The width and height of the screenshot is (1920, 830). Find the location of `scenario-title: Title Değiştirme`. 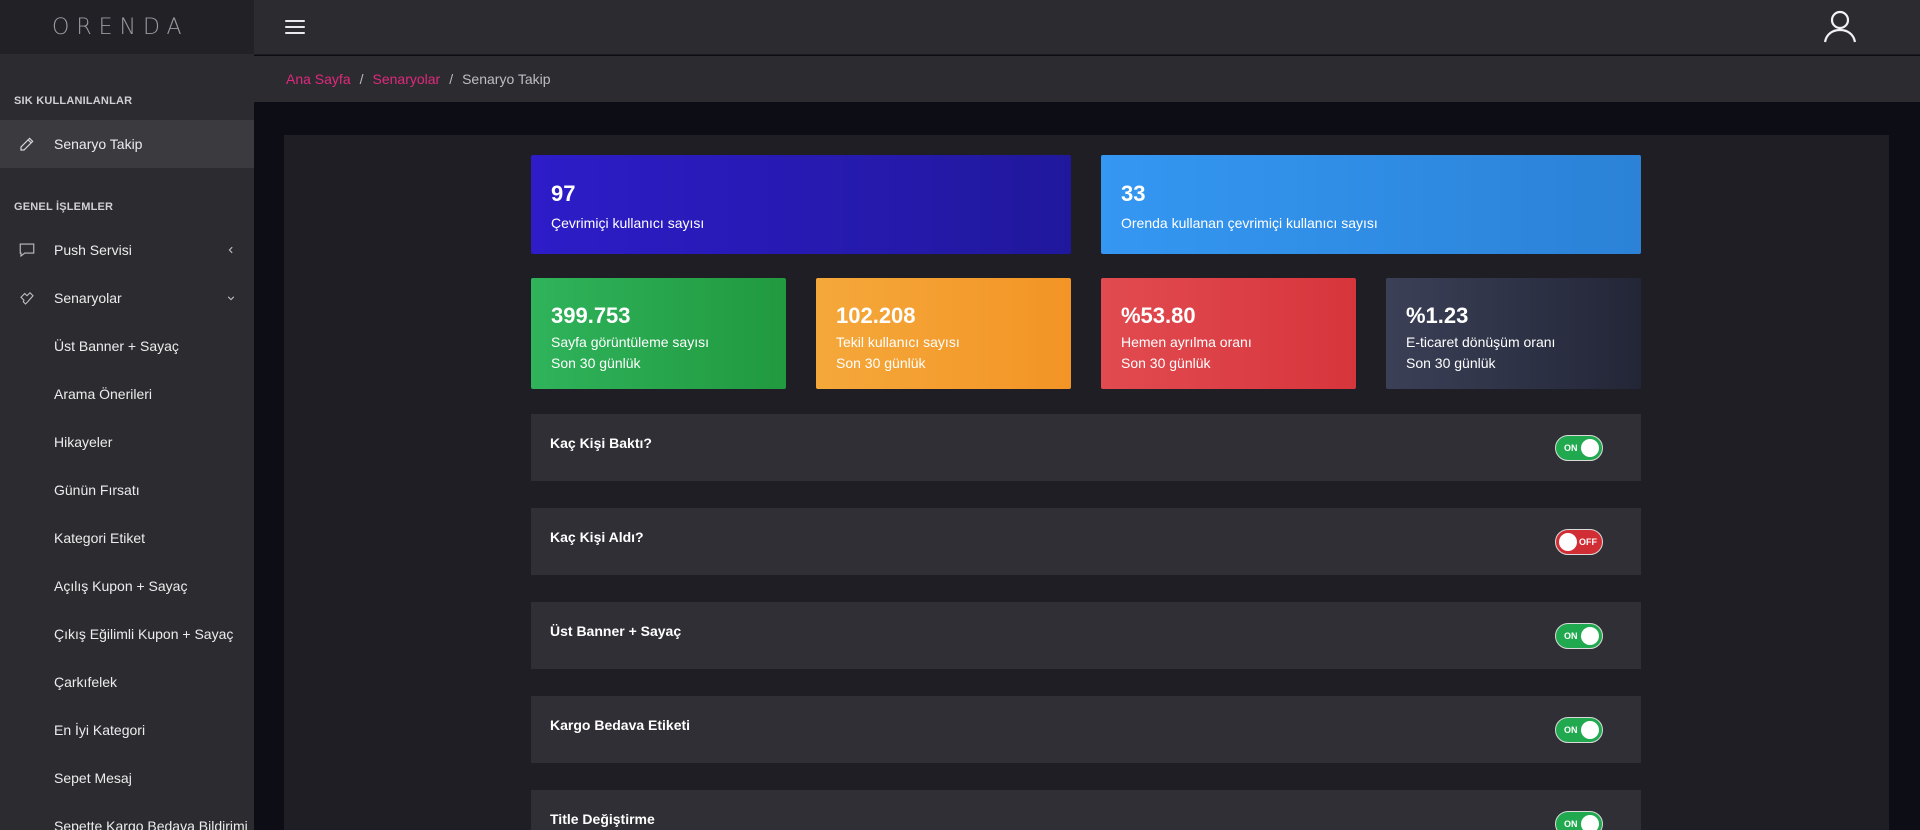

scenario-title: Title Değiştirme is located at coordinates (602, 819).